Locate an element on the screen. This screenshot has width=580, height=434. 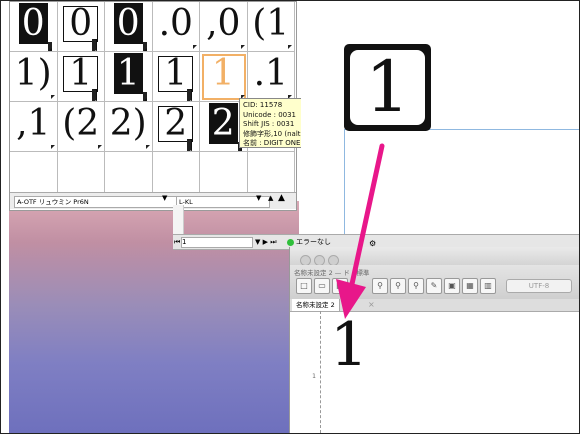
layout-icon: ▥ is located at coordinates (488, 286).